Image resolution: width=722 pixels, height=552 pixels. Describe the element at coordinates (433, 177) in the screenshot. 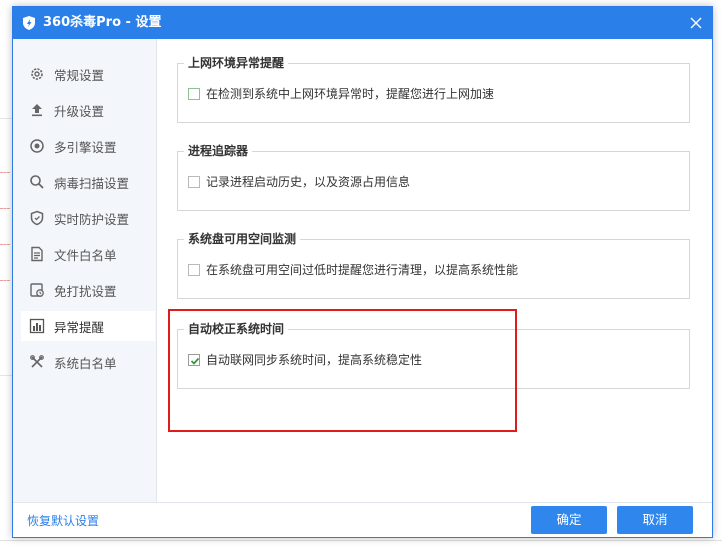

I see `group-process-tracker: 进程追踪器 记录进程启动历史，以及资源占用信息` at that location.